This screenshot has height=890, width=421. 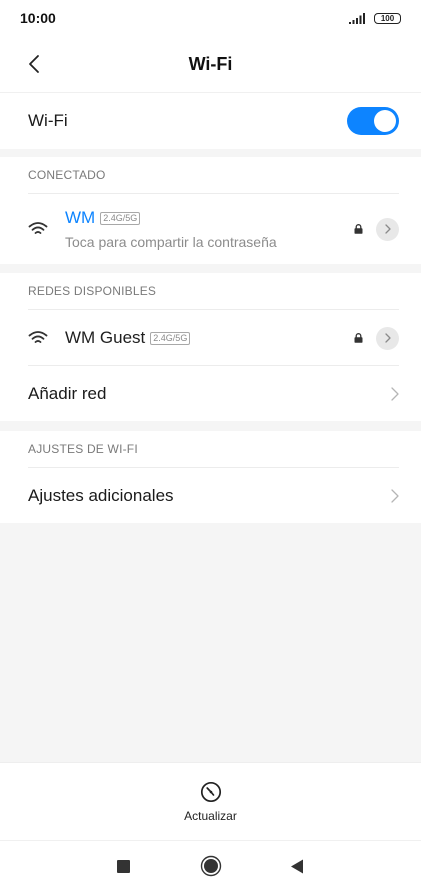 What do you see at coordinates (210, 815) in the screenshot?
I see `refresh-label: Actualizar` at bounding box center [210, 815].